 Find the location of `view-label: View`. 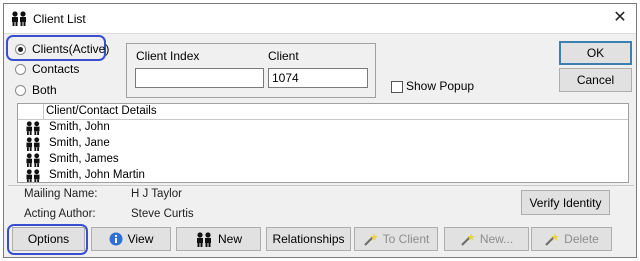

view-label: View is located at coordinates (140, 239).